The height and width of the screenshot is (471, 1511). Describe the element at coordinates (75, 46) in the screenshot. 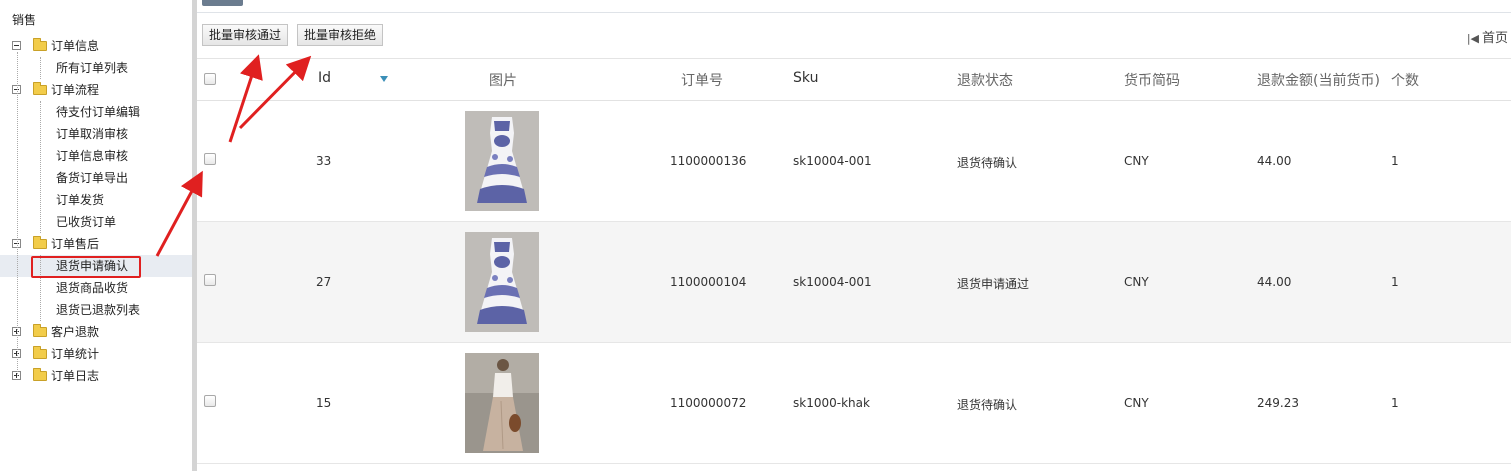

I see `tree-group-label: 订单信息` at that location.